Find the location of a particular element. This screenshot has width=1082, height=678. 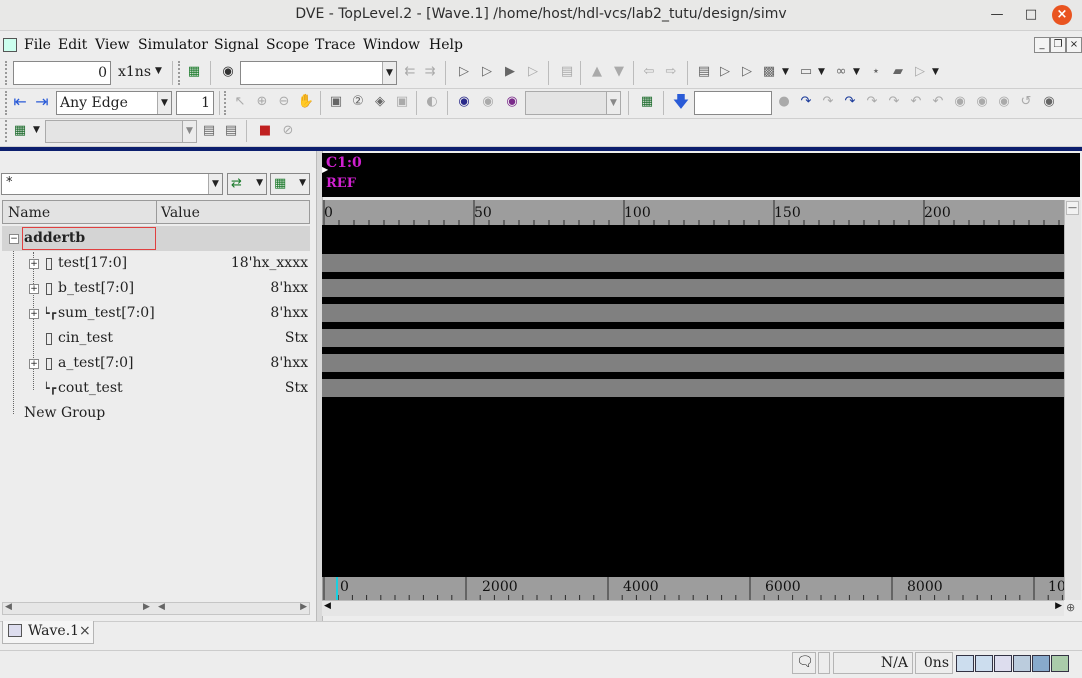

logic-icon: ▷ is located at coordinates (747, 72).